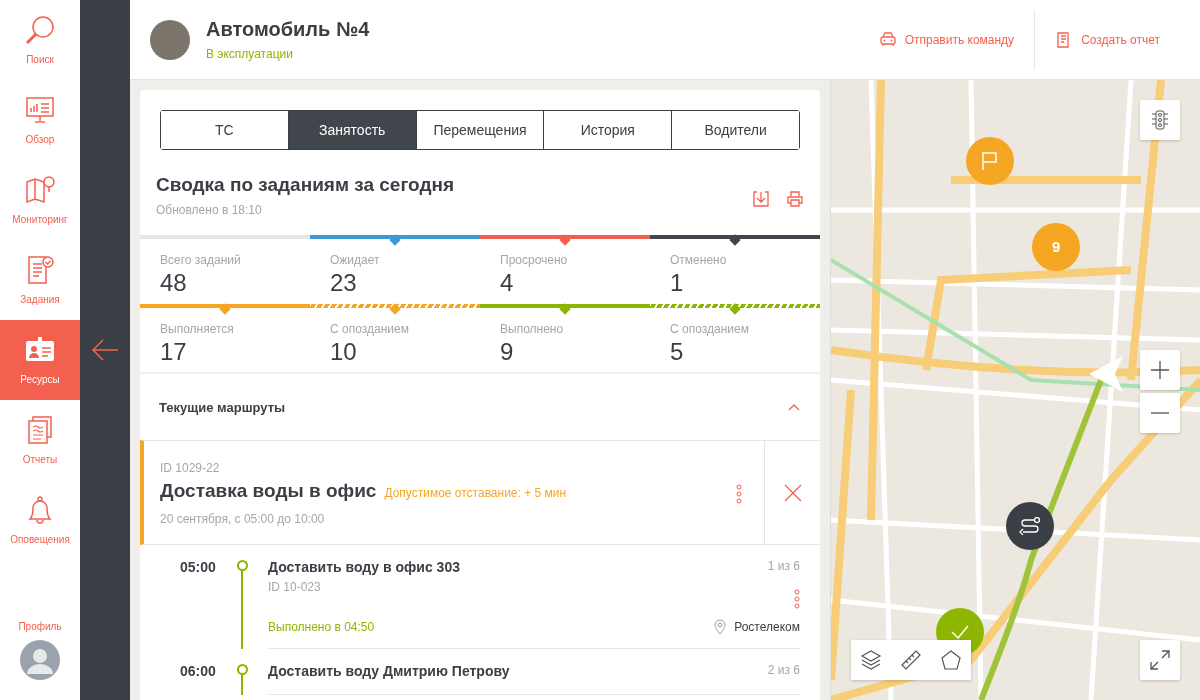 This screenshot has height=700, width=1200. What do you see at coordinates (243, 519) in the screenshot?
I see `route-period: 20 сентября, с 05:00 до 10:00` at bounding box center [243, 519].